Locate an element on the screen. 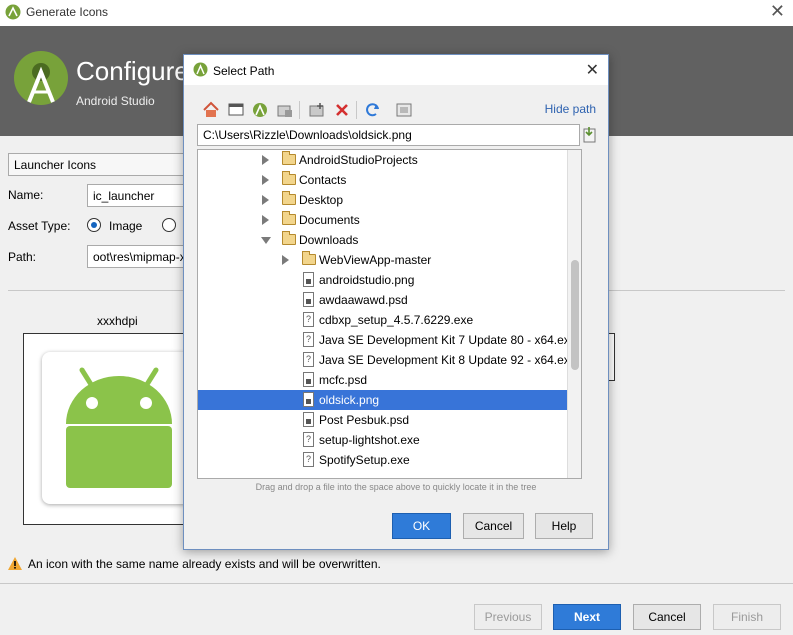  android-studio-icon is located at coordinates (13, 12).